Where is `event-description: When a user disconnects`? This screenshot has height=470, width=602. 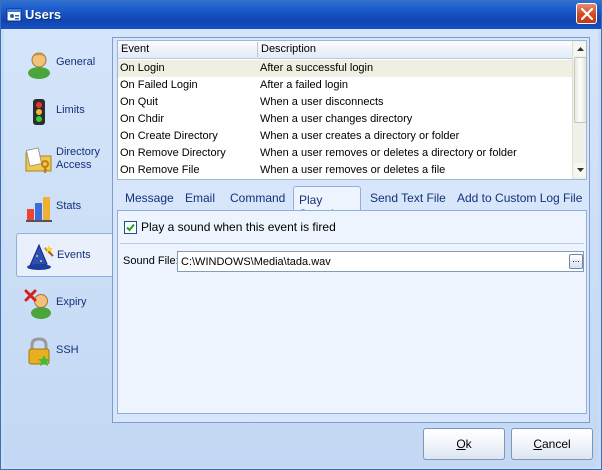 event-description: When a user disconnects is located at coordinates (322, 102).